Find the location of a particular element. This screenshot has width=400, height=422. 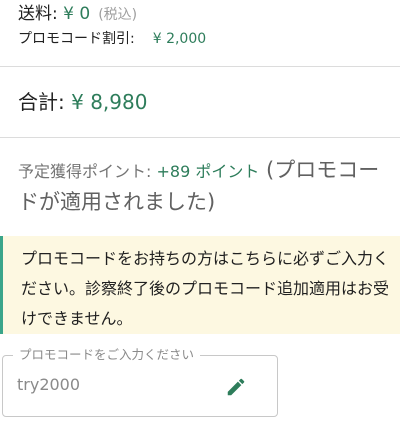

pencil-icon is located at coordinates (236, 387).